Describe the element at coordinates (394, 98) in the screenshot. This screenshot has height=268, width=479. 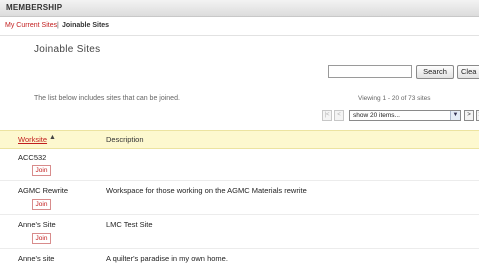
I see `viewing-count: Viewing 1 - 20 of 73 sites` at that location.